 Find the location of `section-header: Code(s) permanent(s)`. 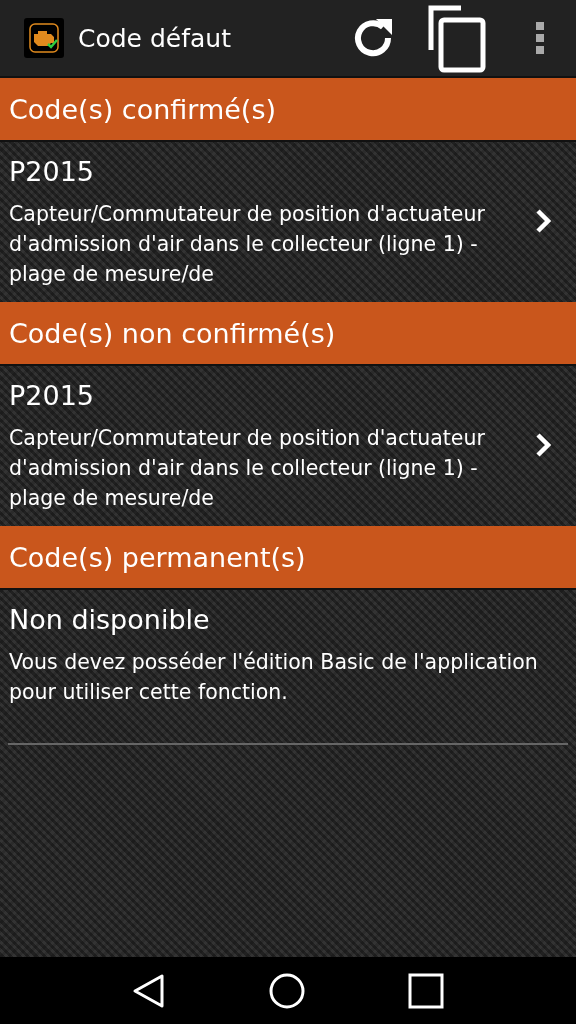

section-header: Code(s) permanent(s) is located at coordinates (288, 558).